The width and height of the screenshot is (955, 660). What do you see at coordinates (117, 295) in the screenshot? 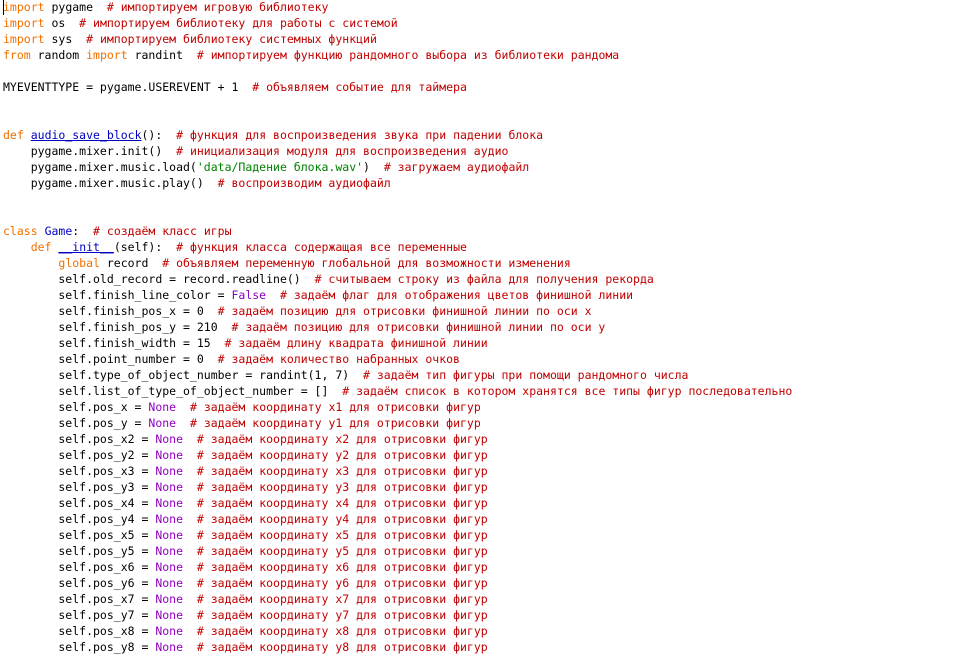
I see `code-token: self.finish_line_color =` at bounding box center [117, 295].